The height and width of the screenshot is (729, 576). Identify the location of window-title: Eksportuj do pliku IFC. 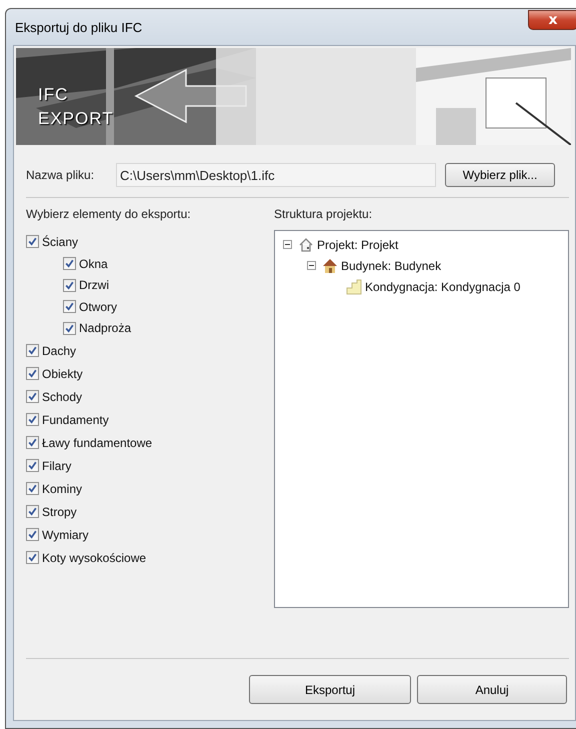
(78, 27).